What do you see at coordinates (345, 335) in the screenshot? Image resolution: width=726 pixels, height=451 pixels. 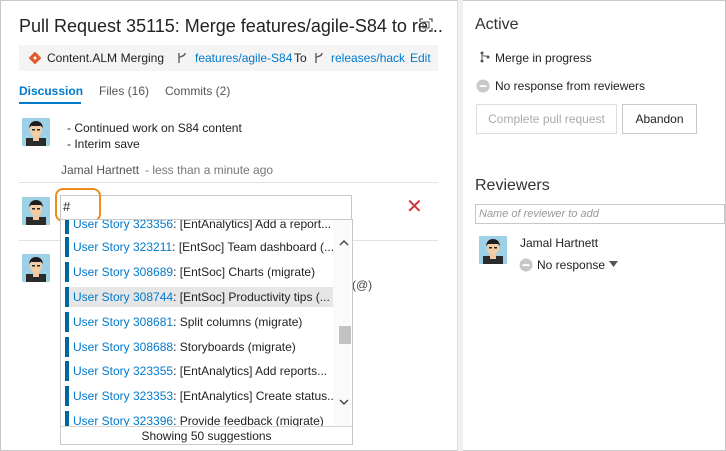 I see `scrollbar-thumb` at bounding box center [345, 335].